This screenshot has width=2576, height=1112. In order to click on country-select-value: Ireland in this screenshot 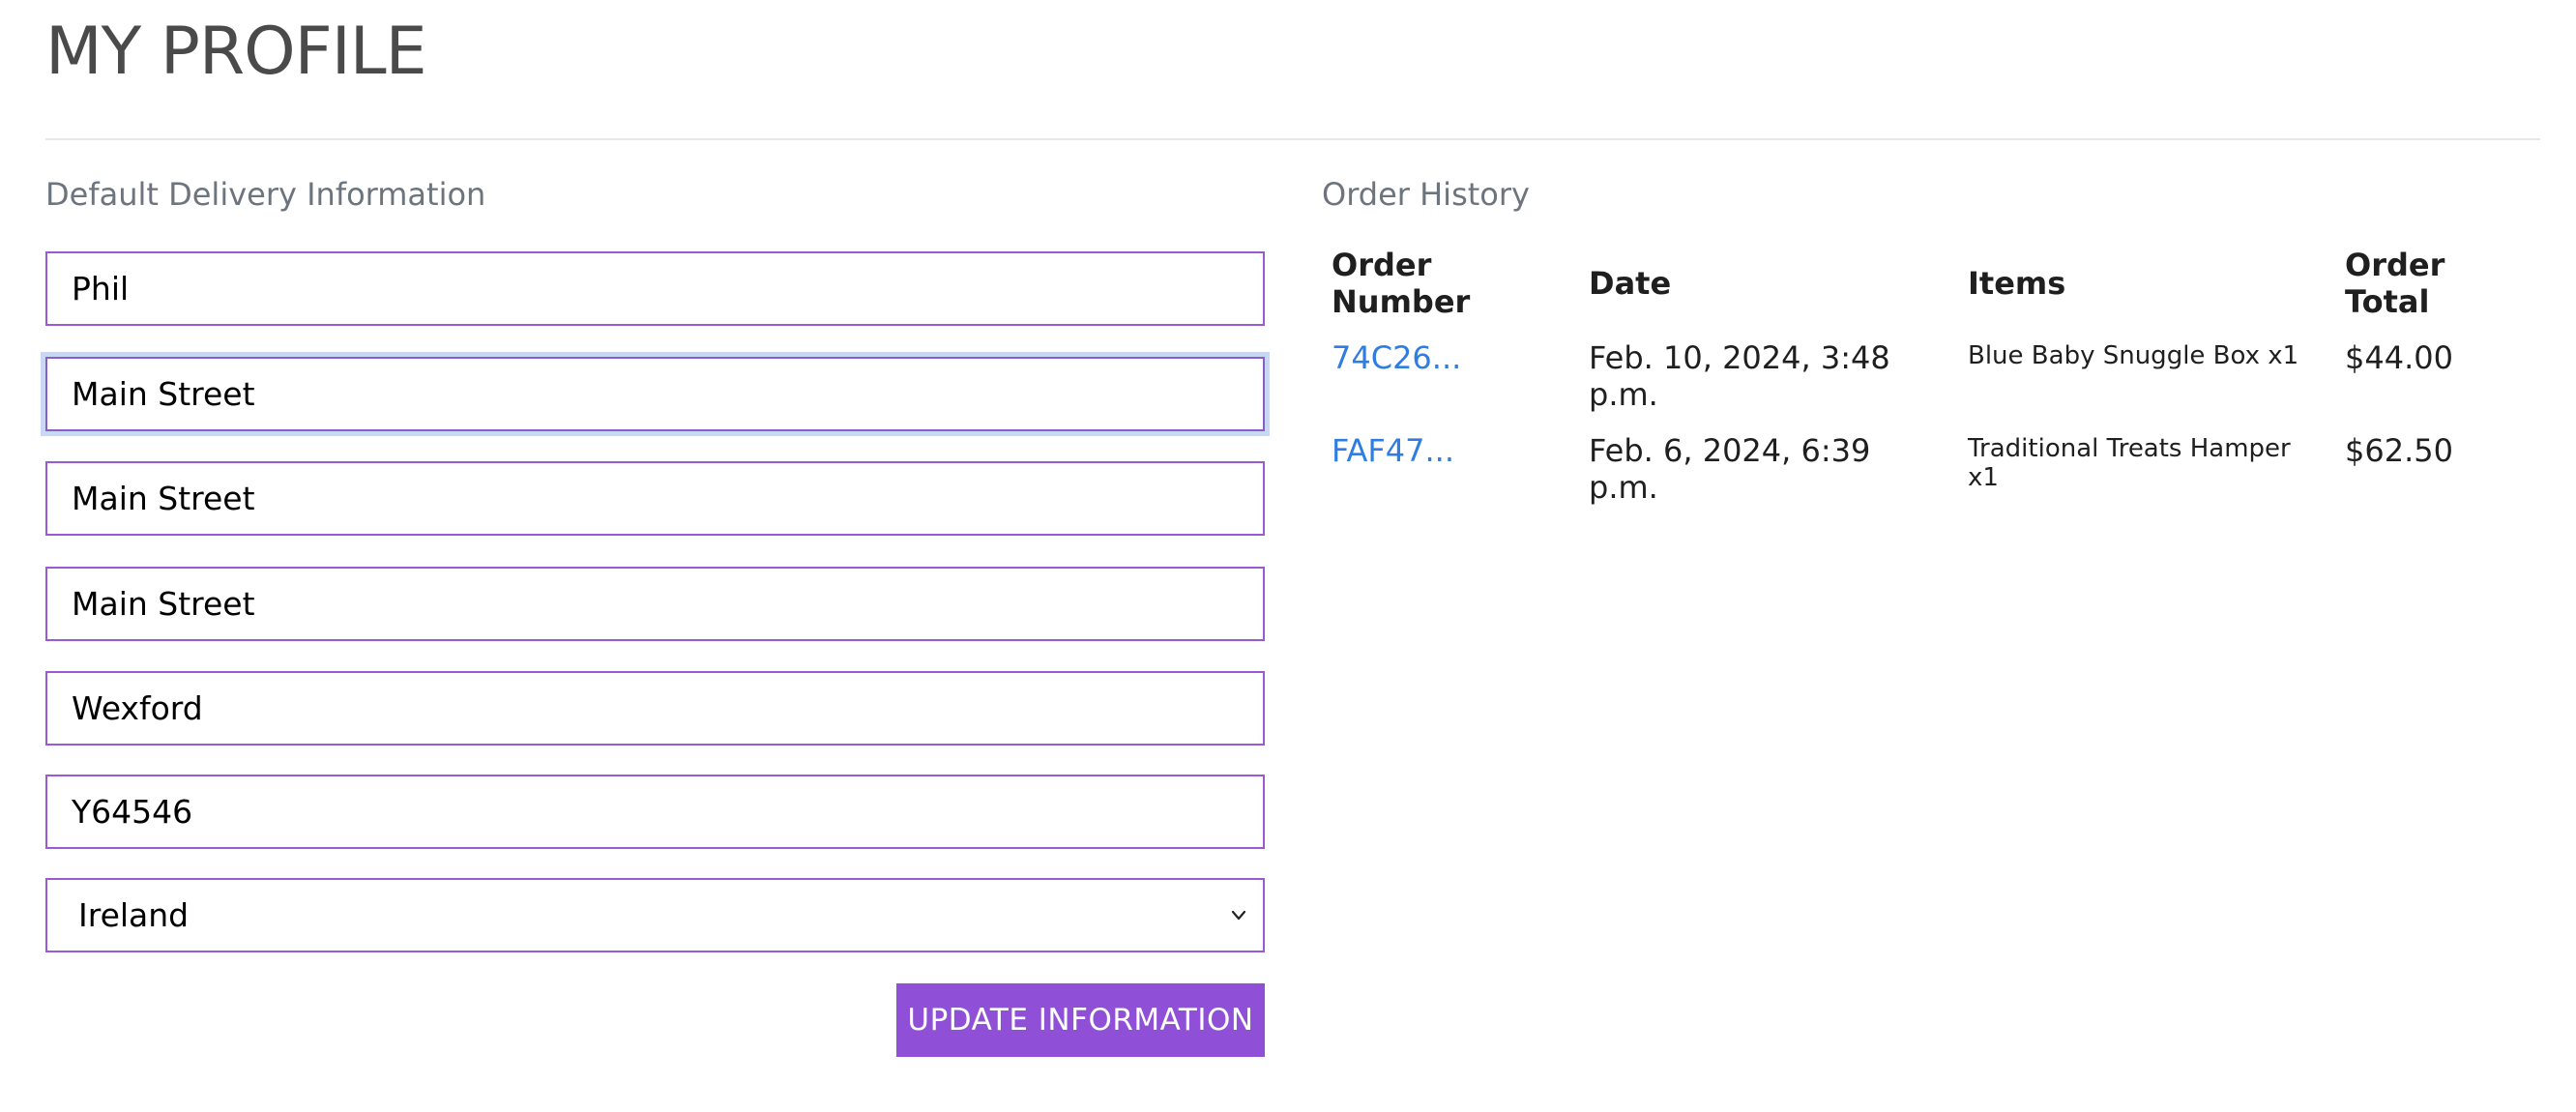, I will do `click(134, 915)`.